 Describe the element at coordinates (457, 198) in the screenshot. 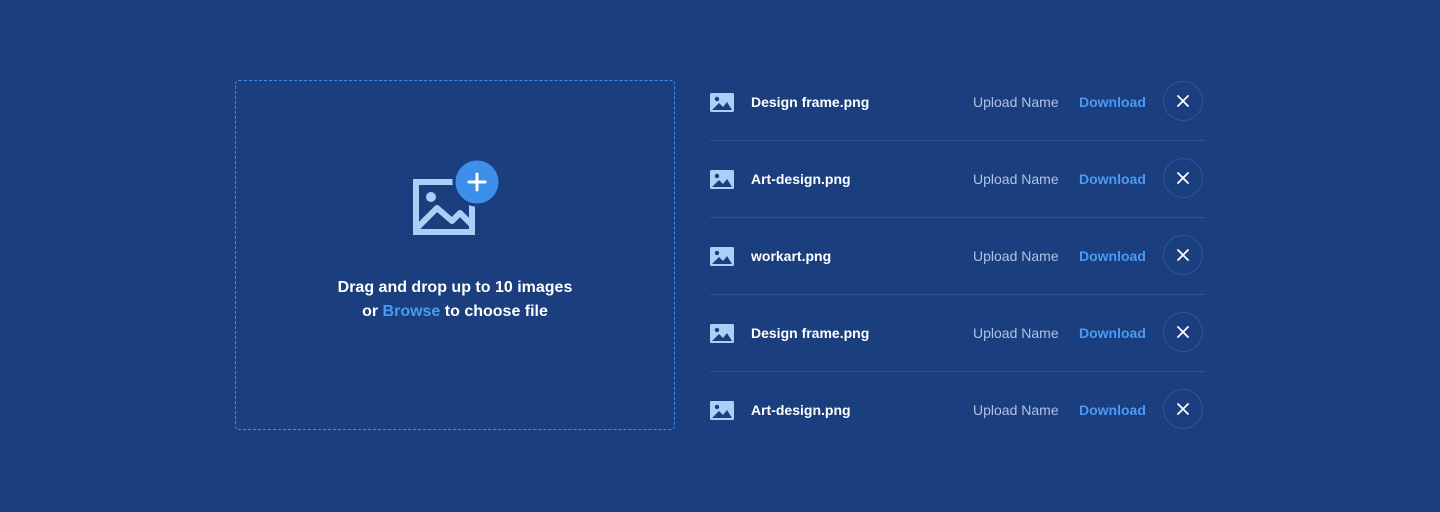

I see `add-image-icon` at that location.